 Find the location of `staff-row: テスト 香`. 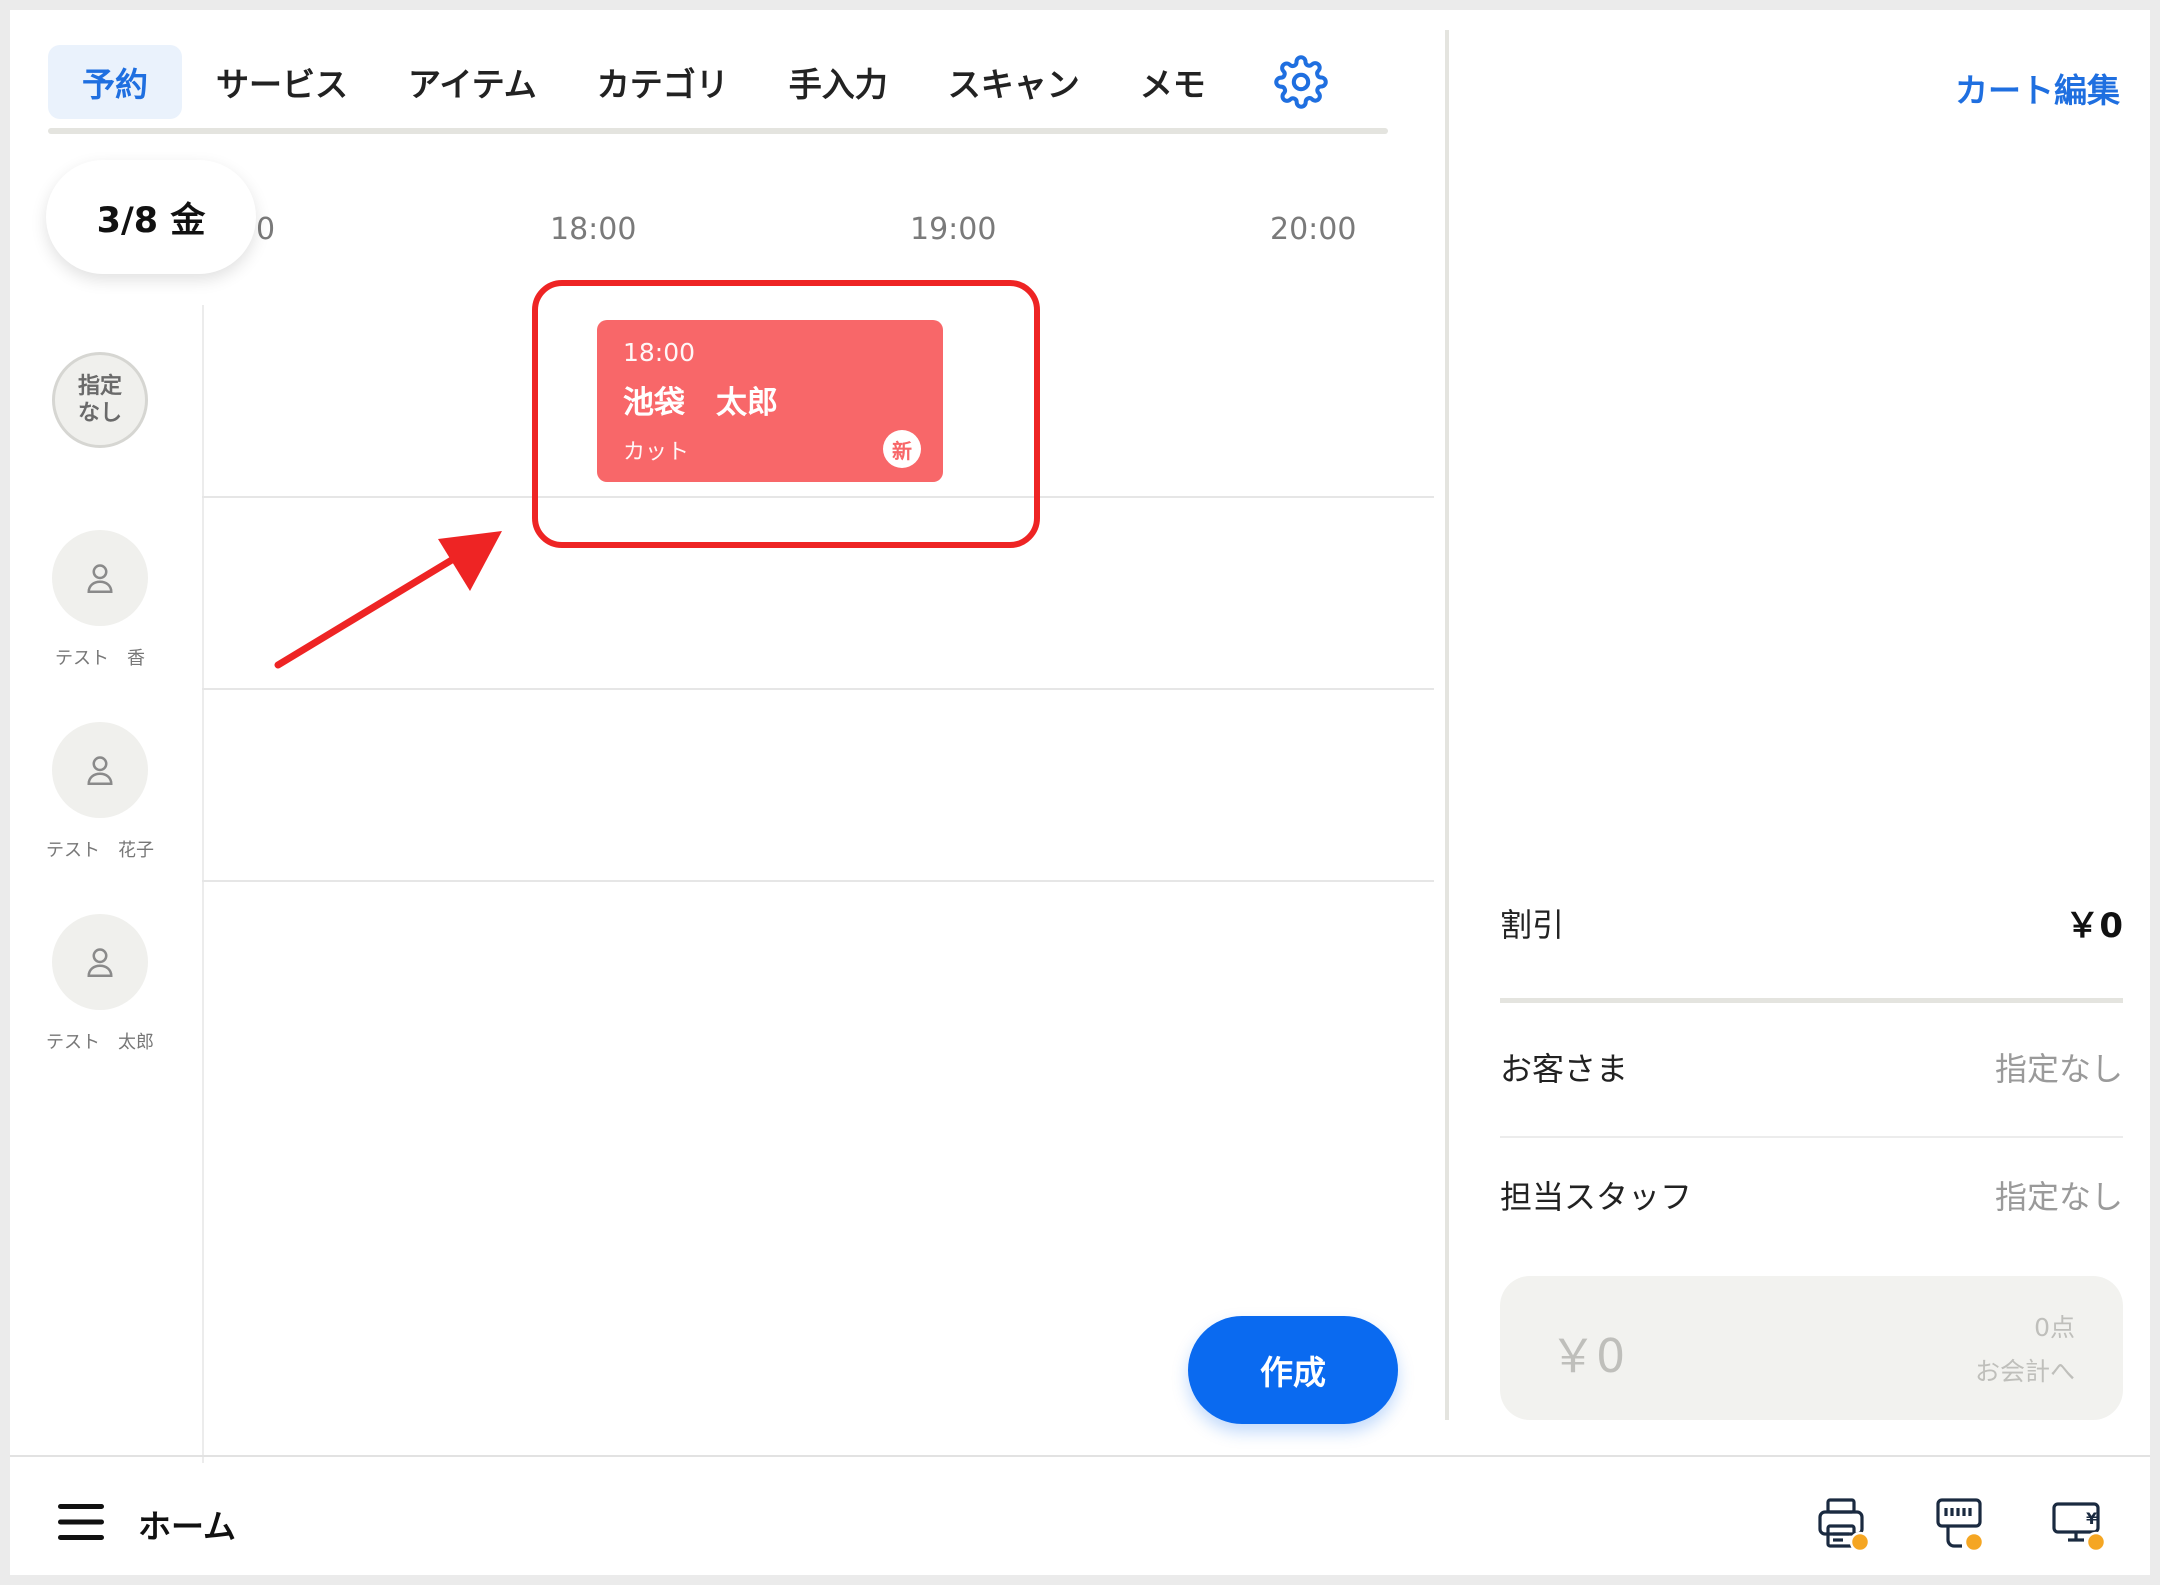

staff-row: テスト 香 is located at coordinates (100, 600).